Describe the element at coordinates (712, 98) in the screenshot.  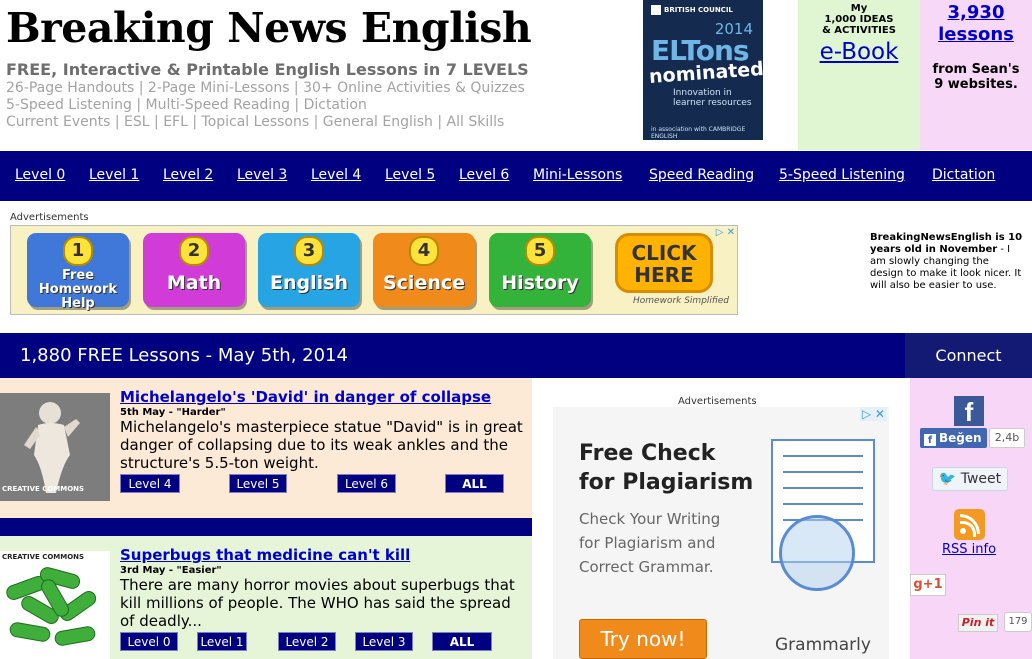
I see `eltons-category: Innovation in learner resources` at that location.